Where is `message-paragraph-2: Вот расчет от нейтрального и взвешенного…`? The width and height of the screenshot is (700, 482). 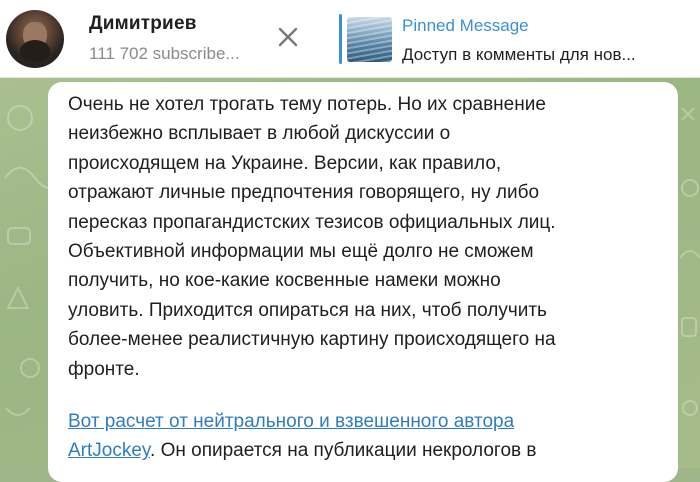 message-paragraph-2: Вот расчет от нейтрального и взвешенного… is located at coordinates (368, 436).